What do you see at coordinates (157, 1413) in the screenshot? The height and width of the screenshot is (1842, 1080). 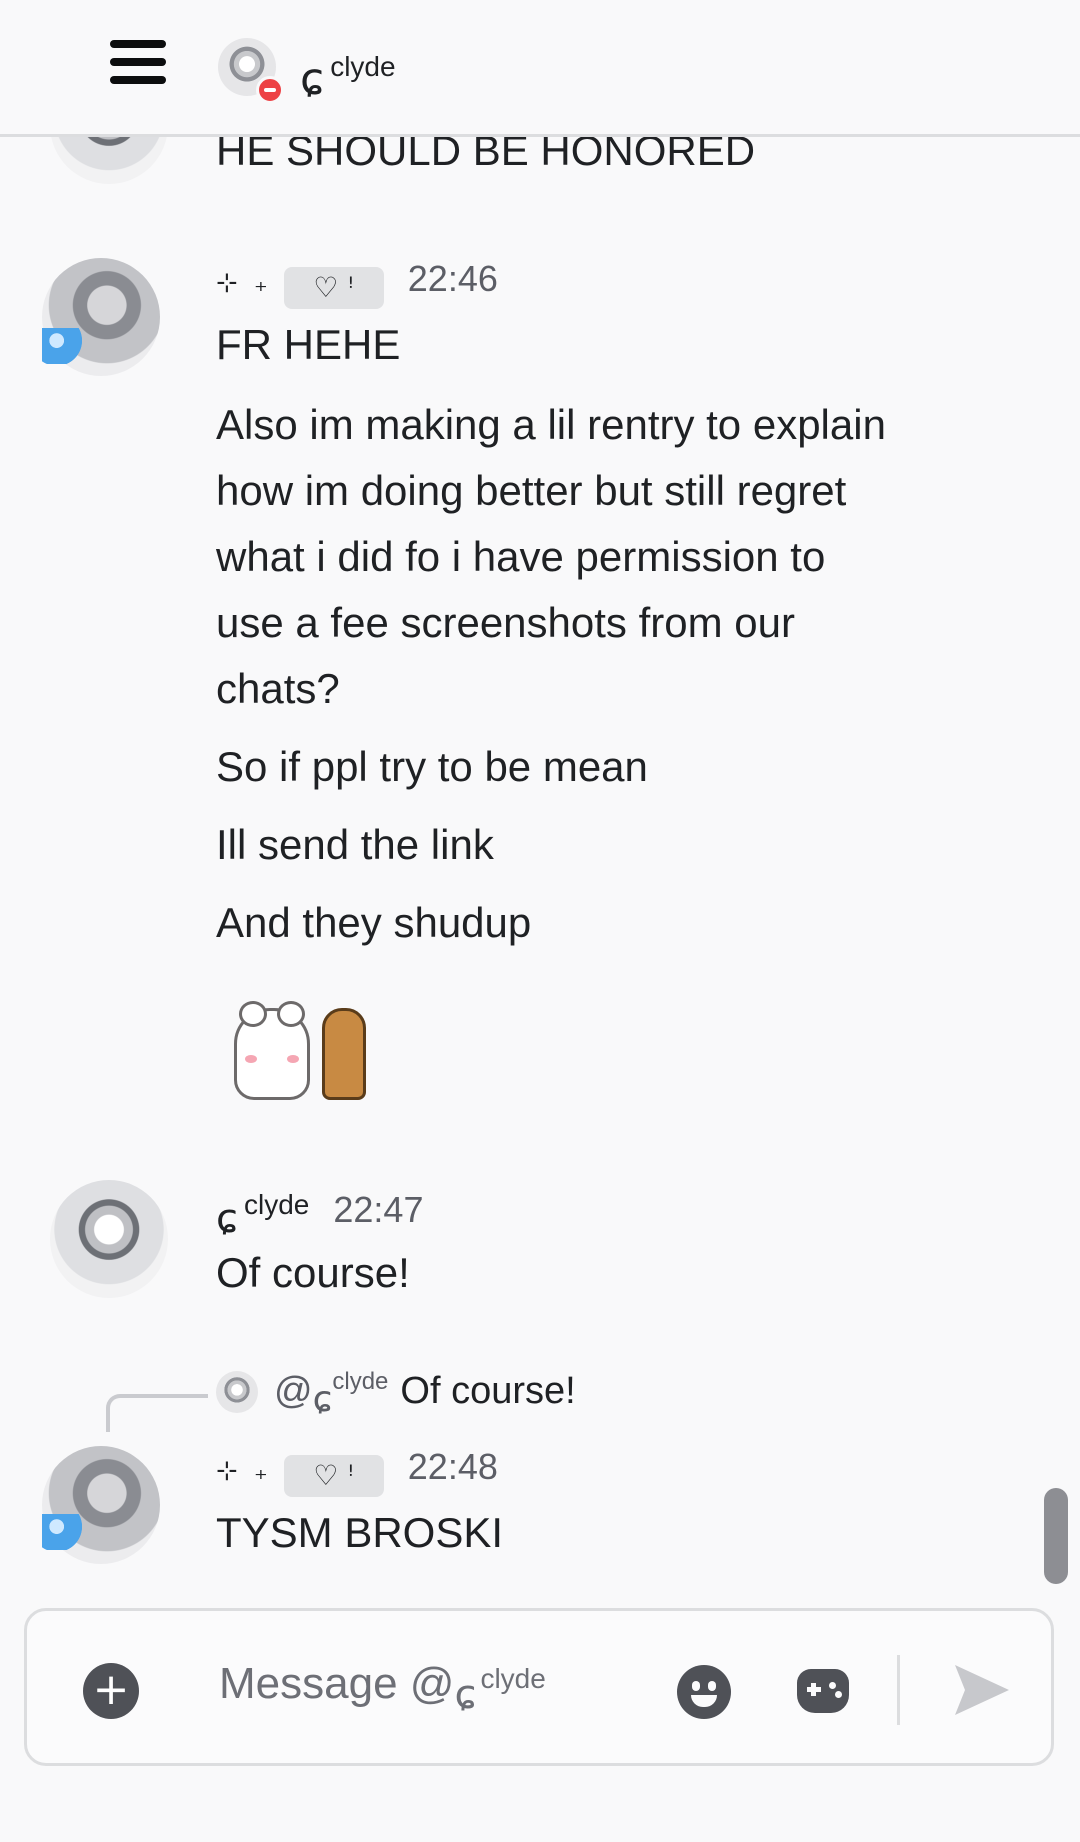 I see `reply-connector` at bounding box center [157, 1413].